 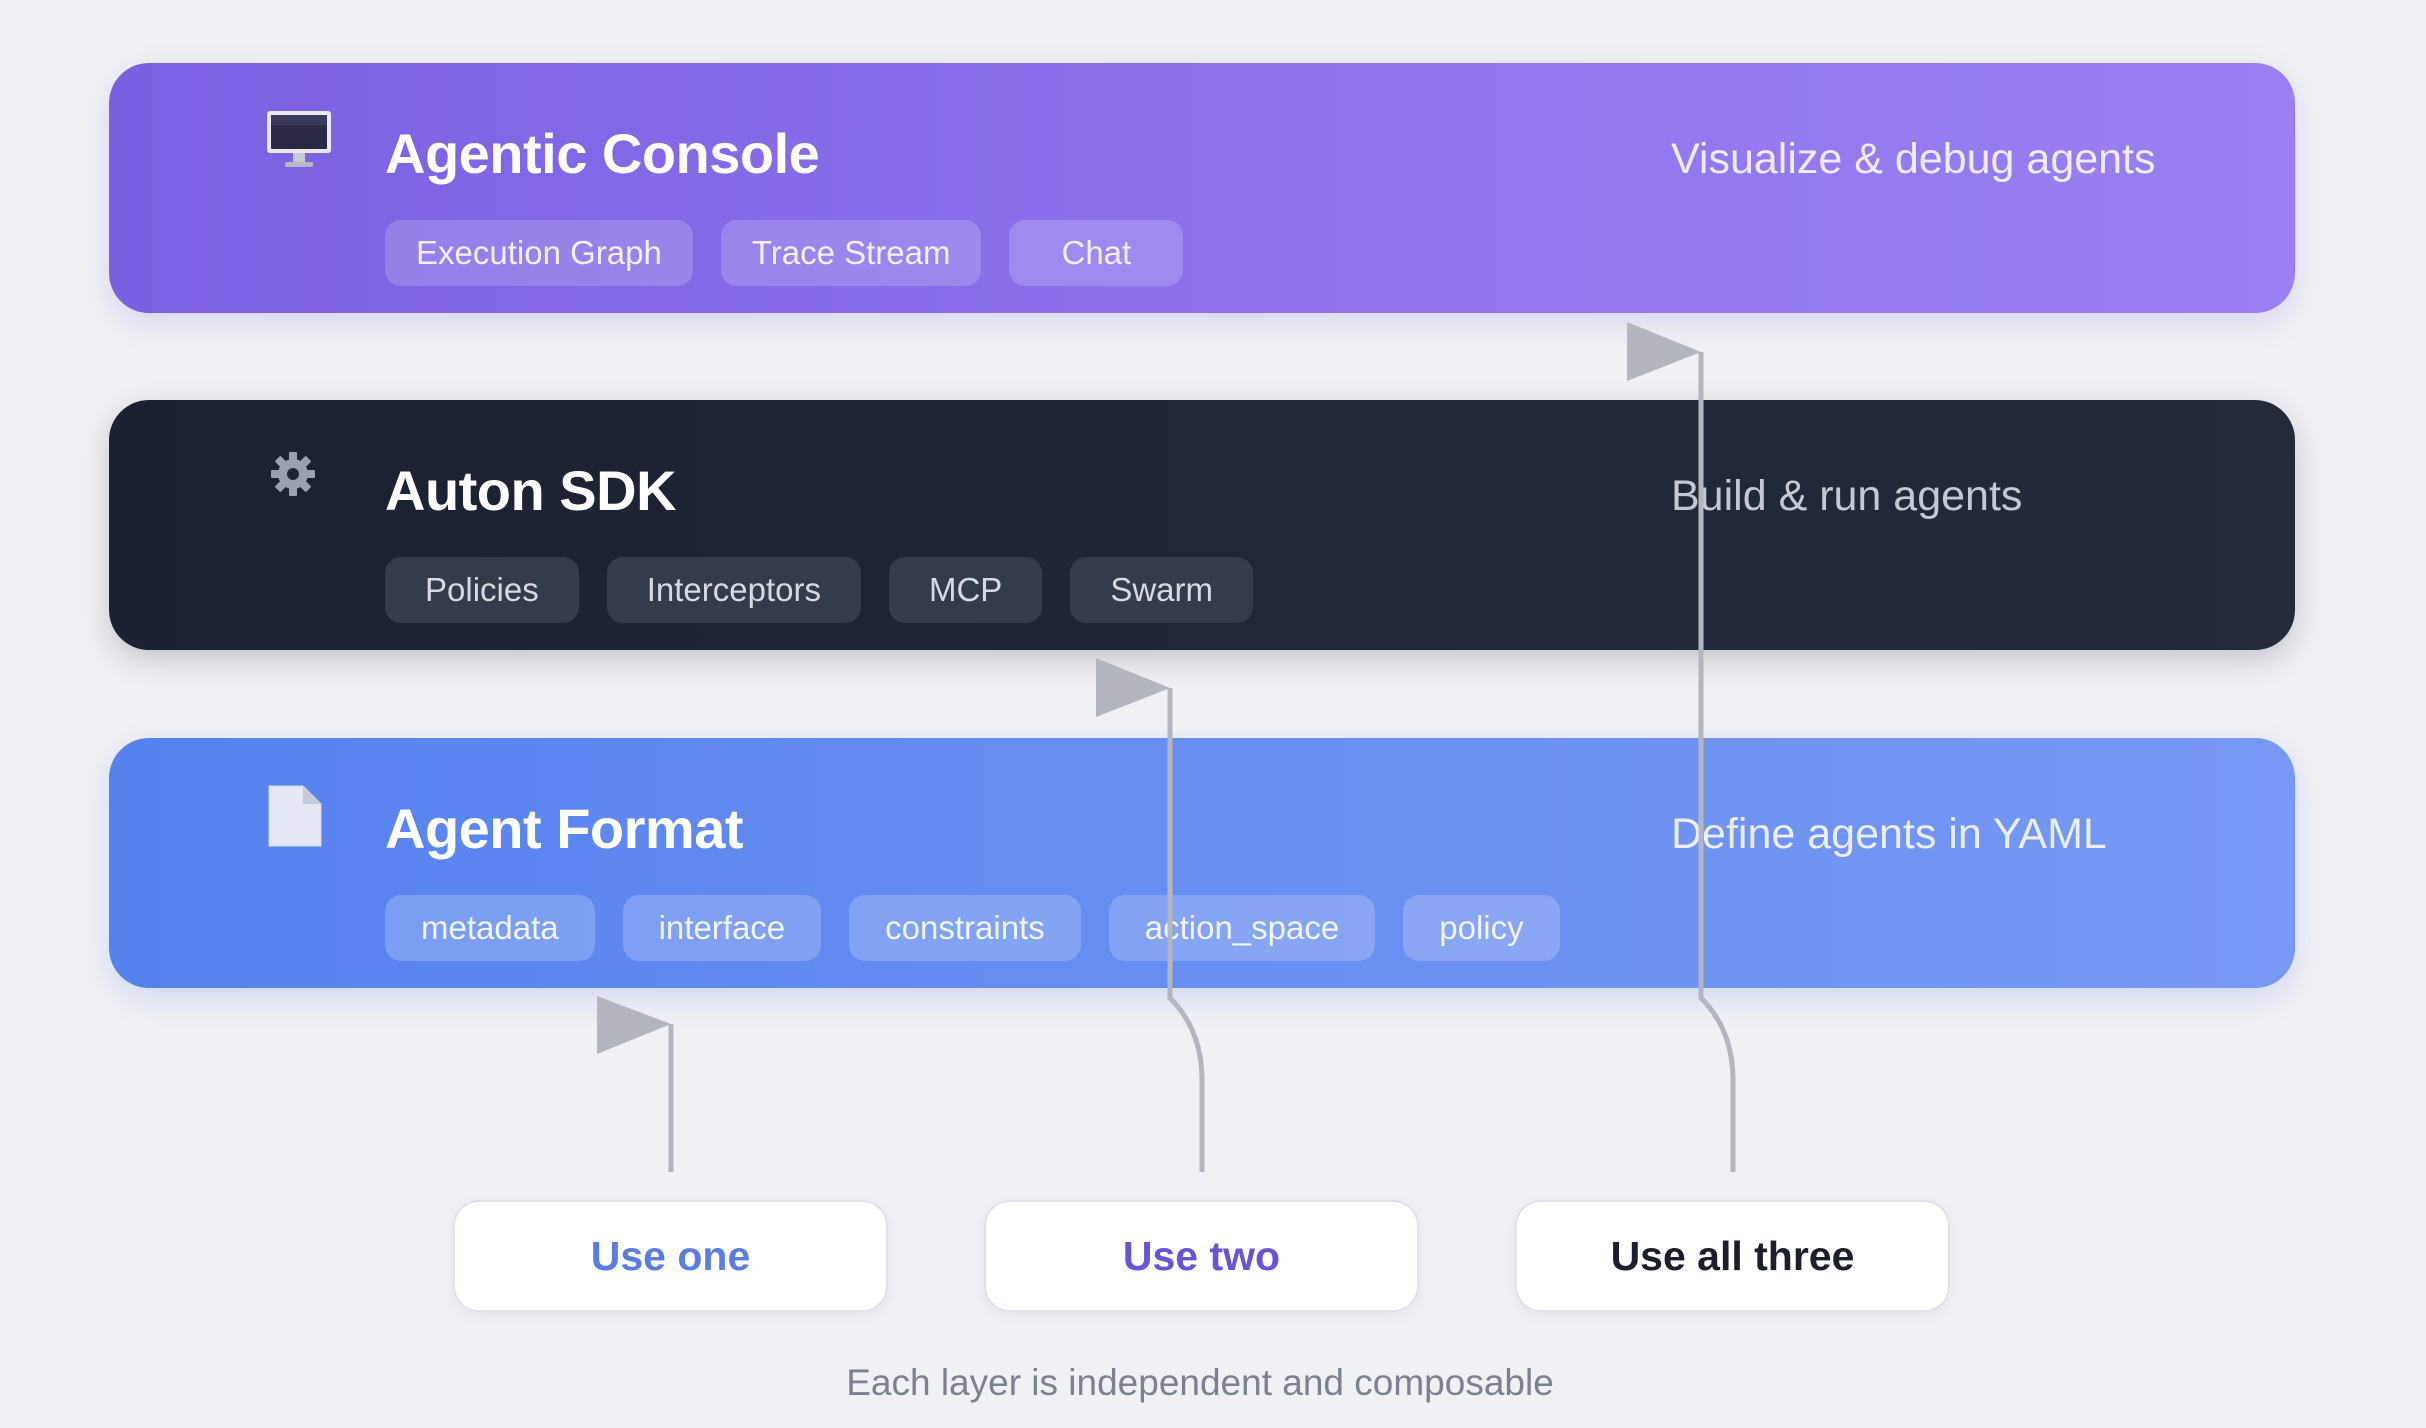 What do you see at coordinates (490, 928) in the screenshot?
I see `chip-metadata: metadata` at bounding box center [490, 928].